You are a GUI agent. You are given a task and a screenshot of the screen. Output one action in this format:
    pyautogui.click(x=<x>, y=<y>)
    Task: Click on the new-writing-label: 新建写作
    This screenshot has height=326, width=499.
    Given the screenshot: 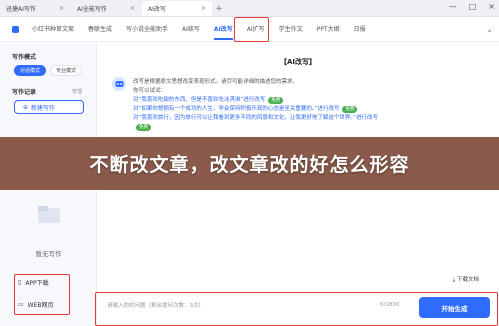 What is the action you would take?
    pyautogui.click(x=43, y=108)
    